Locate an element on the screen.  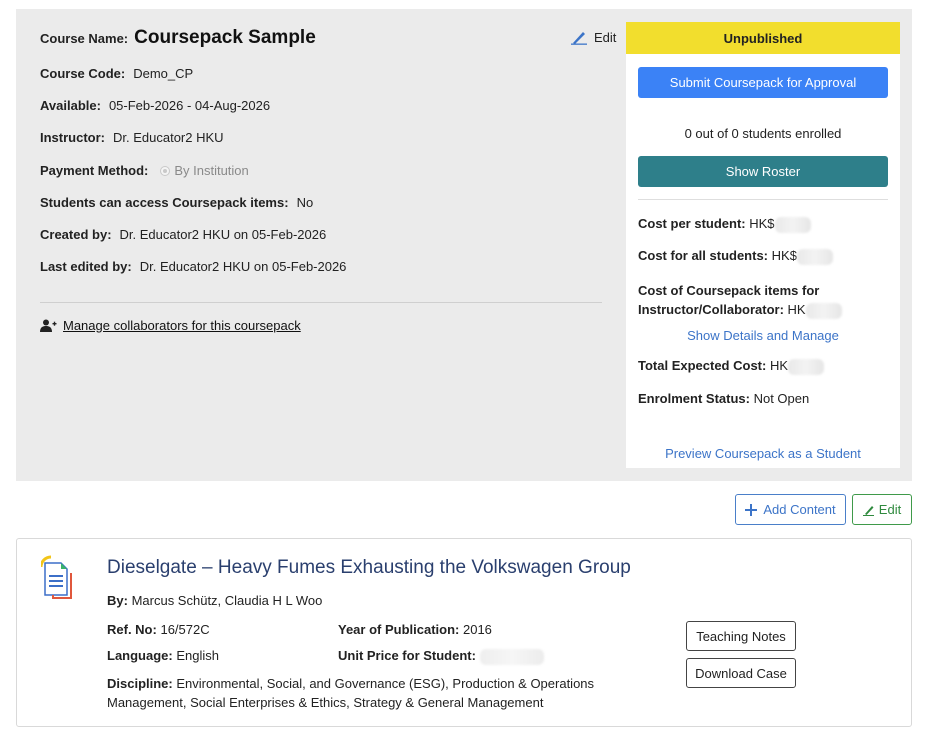
enrol-status-value: Not Open is located at coordinates (781, 398).